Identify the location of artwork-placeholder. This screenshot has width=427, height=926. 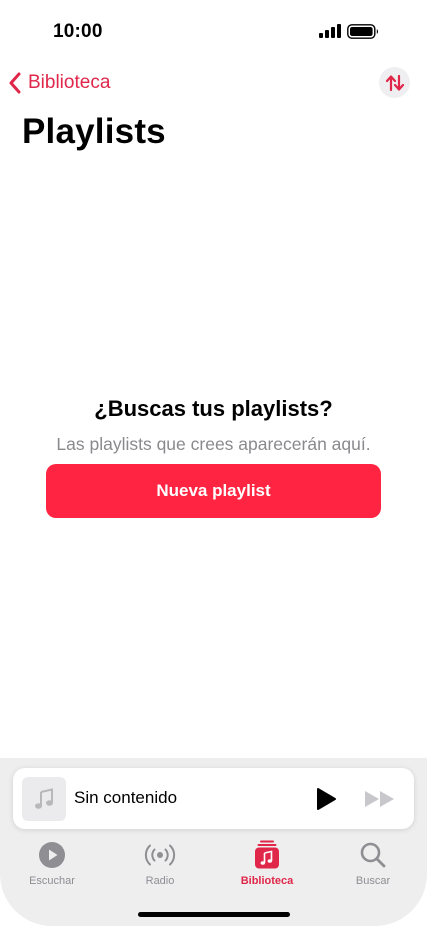
(44, 799).